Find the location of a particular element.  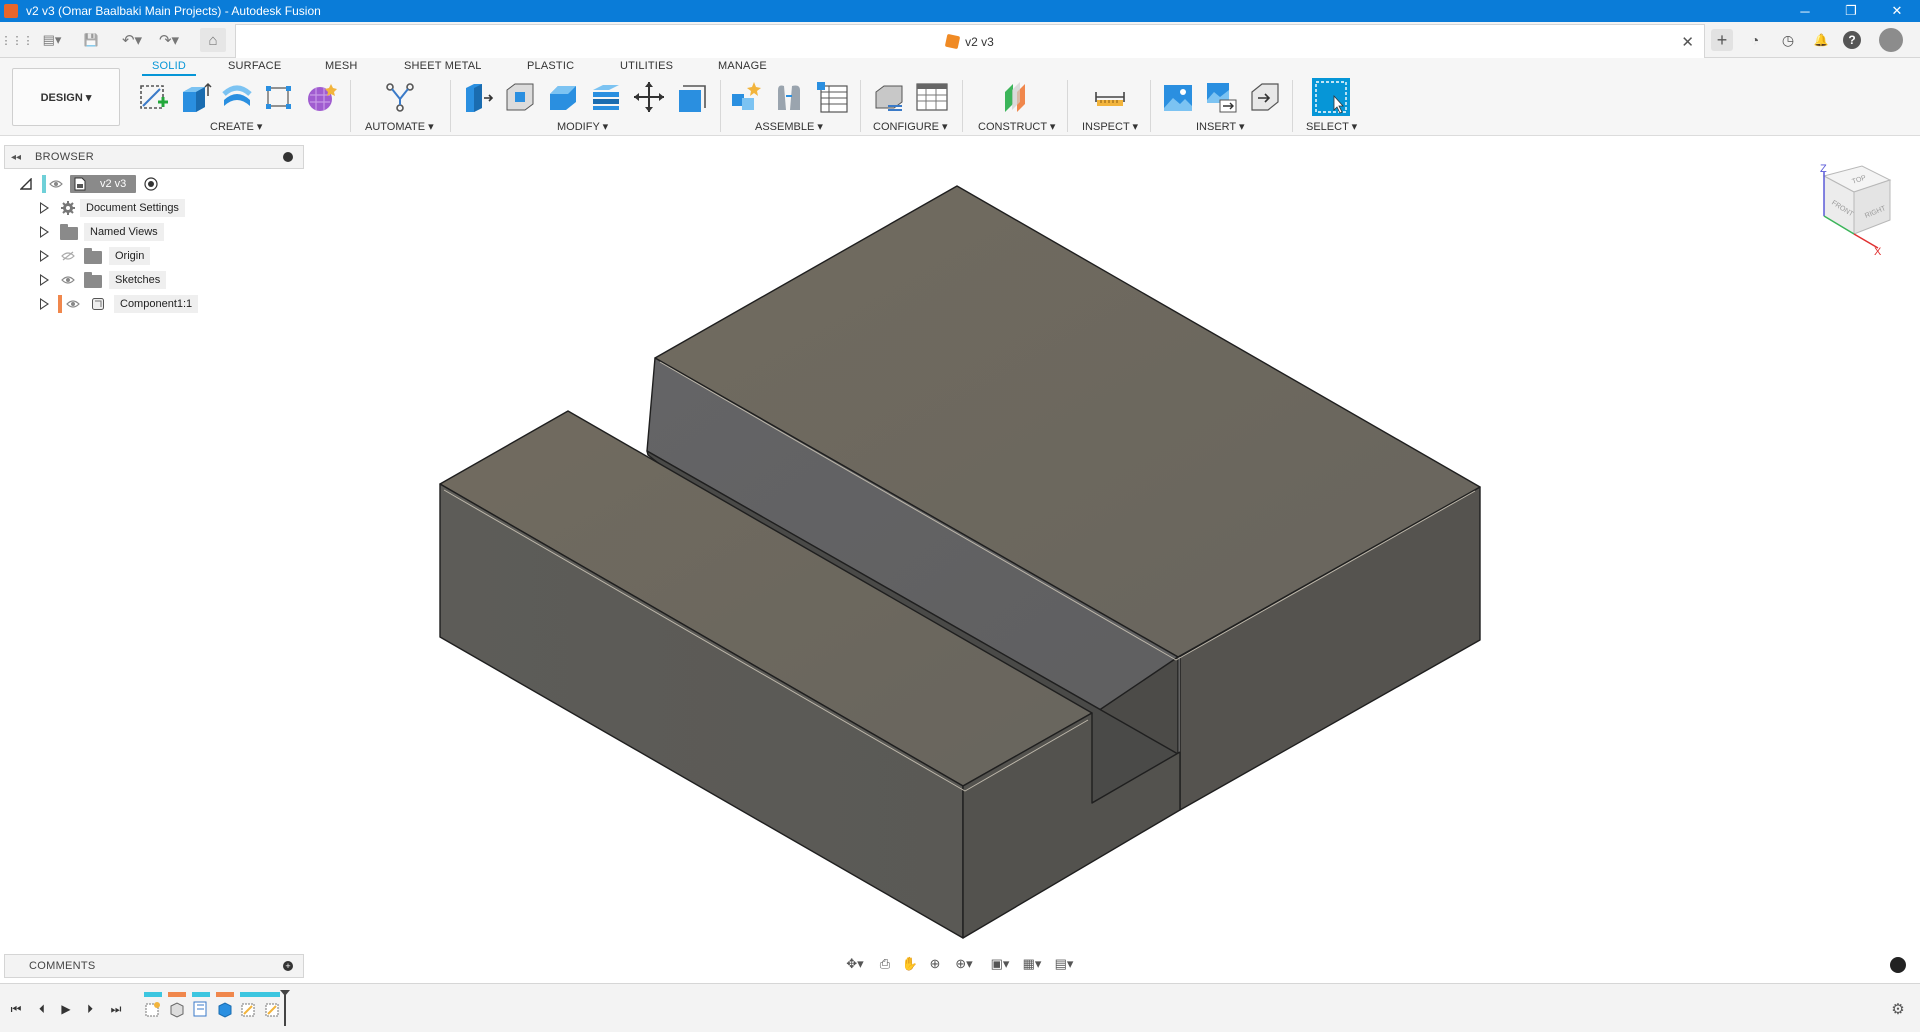

revolve-icon is located at coordinates (237, 97).